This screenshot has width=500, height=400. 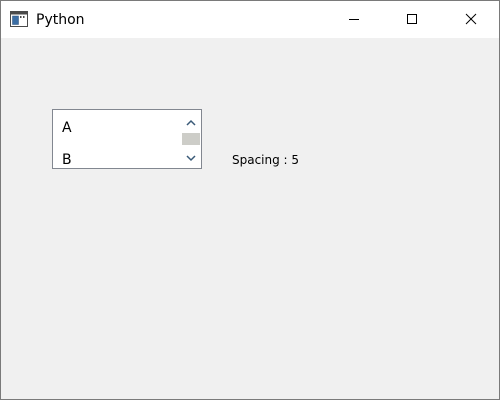 What do you see at coordinates (127, 139) in the screenshot?
I see `list-widget: A B` at bounding box center [127, 139].